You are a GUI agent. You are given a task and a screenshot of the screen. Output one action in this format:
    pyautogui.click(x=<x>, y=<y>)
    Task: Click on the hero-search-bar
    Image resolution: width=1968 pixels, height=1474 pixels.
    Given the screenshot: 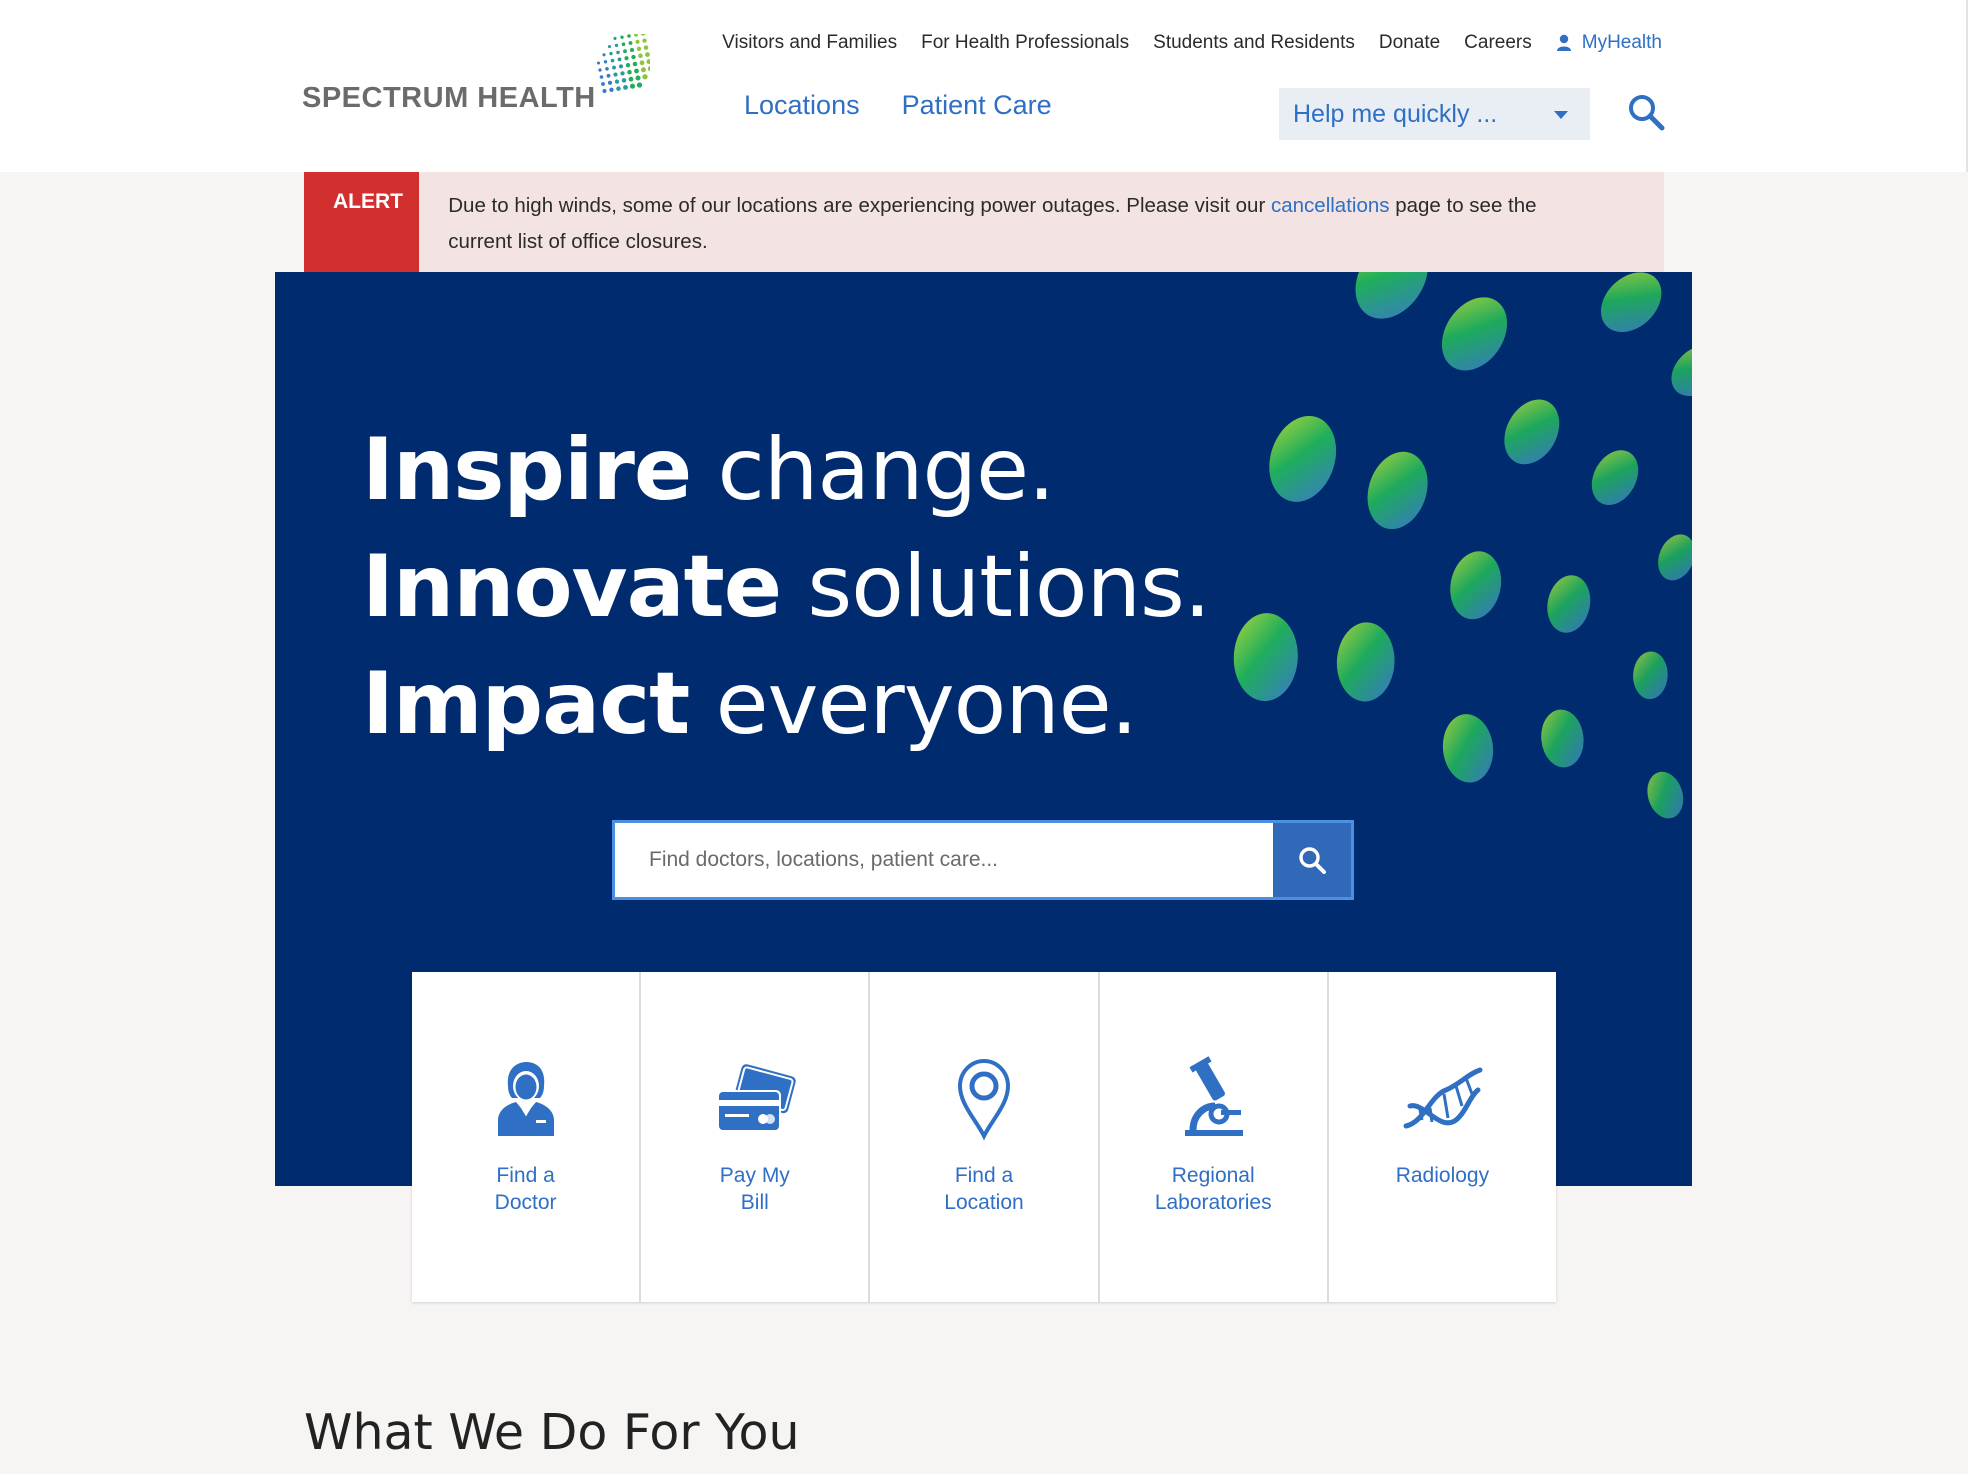 What is the action you would take?
    pyautogui.click(x=983, y=860)
    